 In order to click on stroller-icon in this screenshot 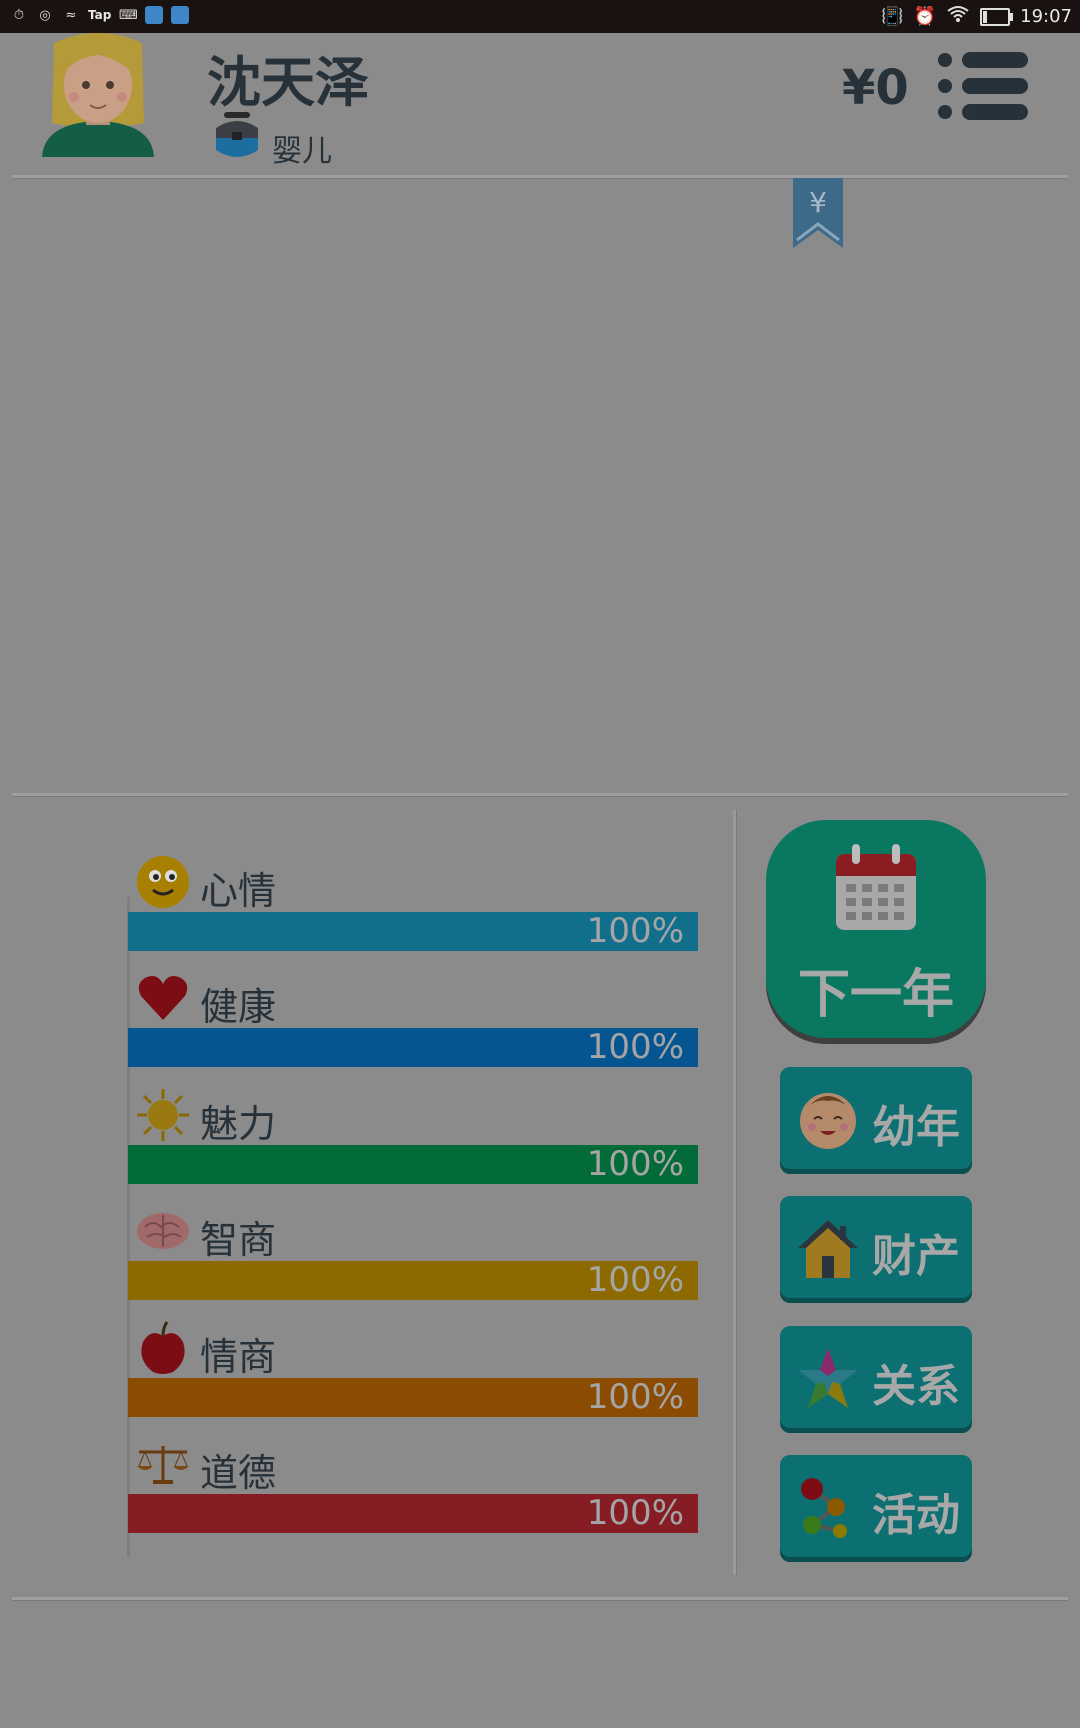, I will do `click(237, 137)`.